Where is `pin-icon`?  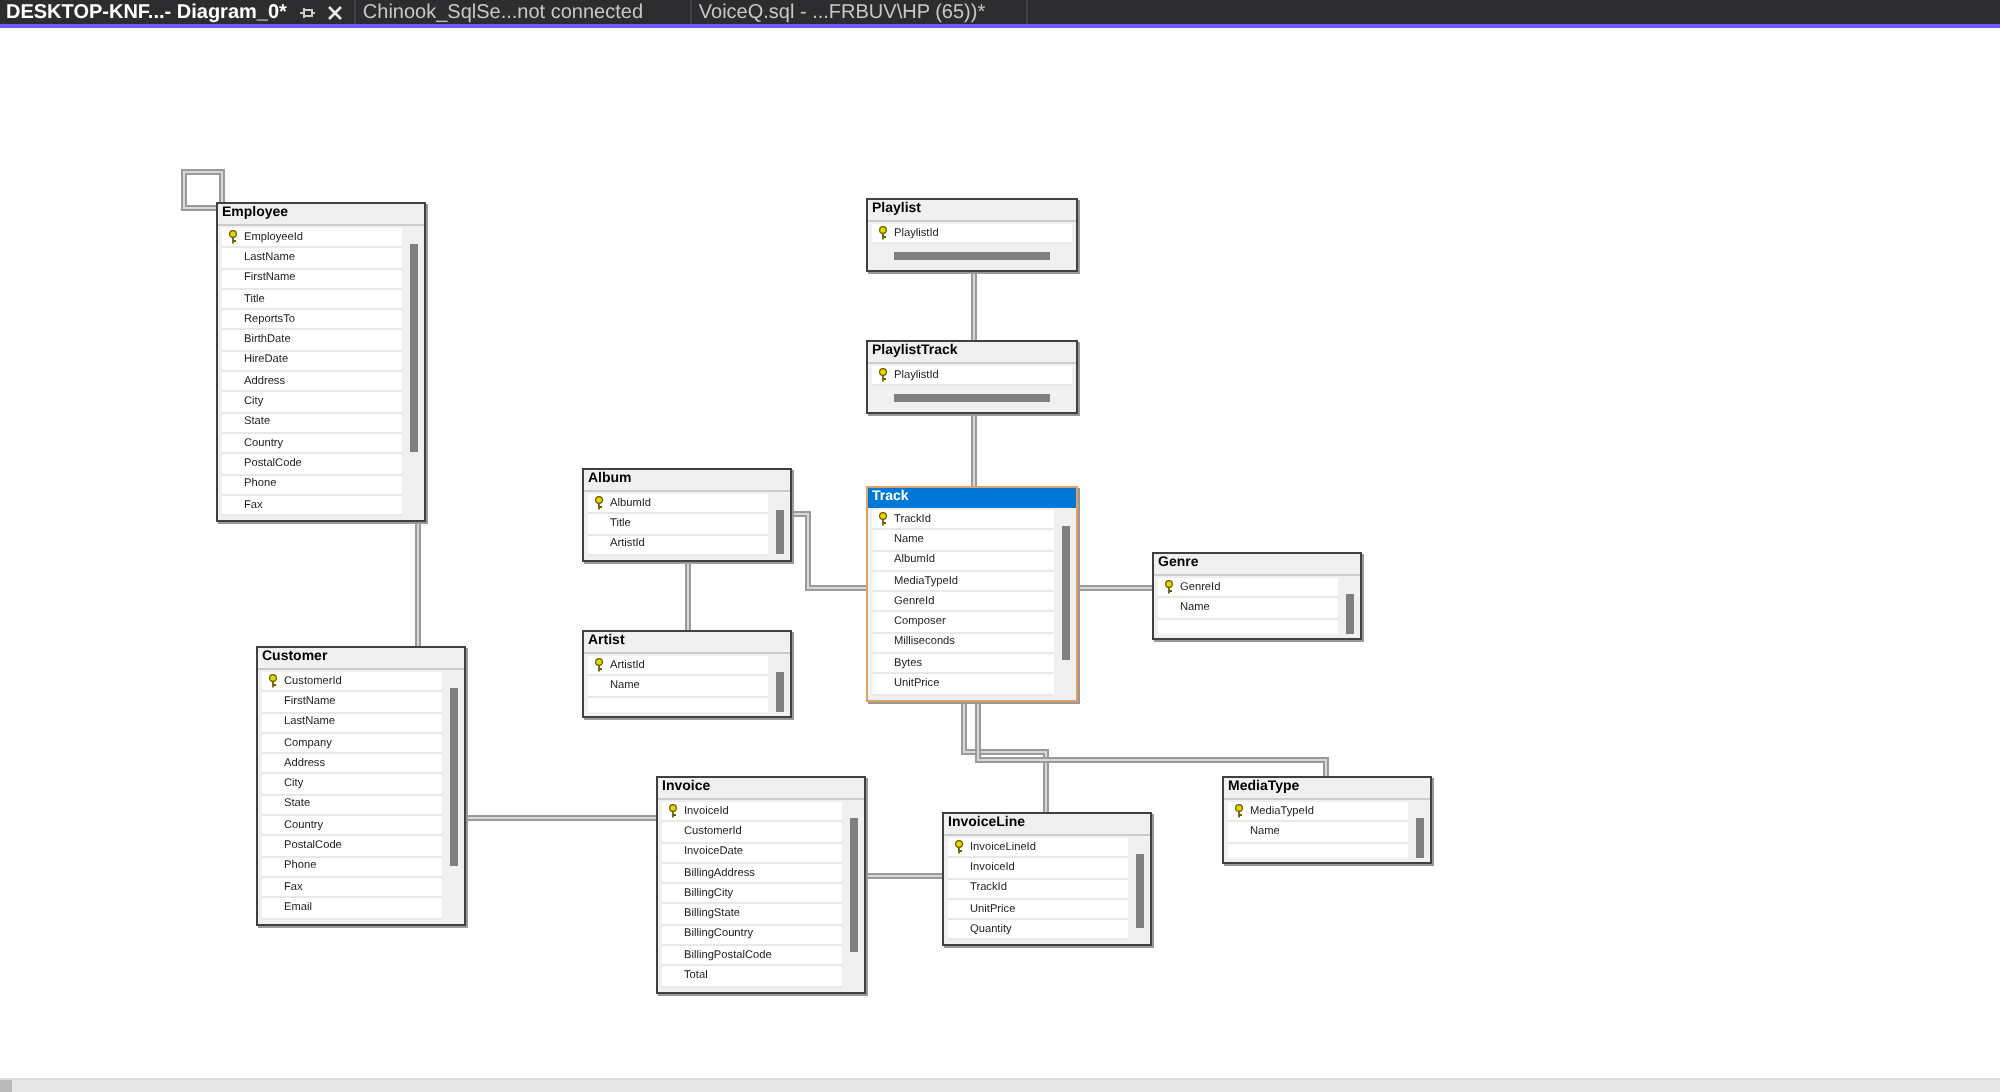
pin-icon is located at coordinates (307, 12).